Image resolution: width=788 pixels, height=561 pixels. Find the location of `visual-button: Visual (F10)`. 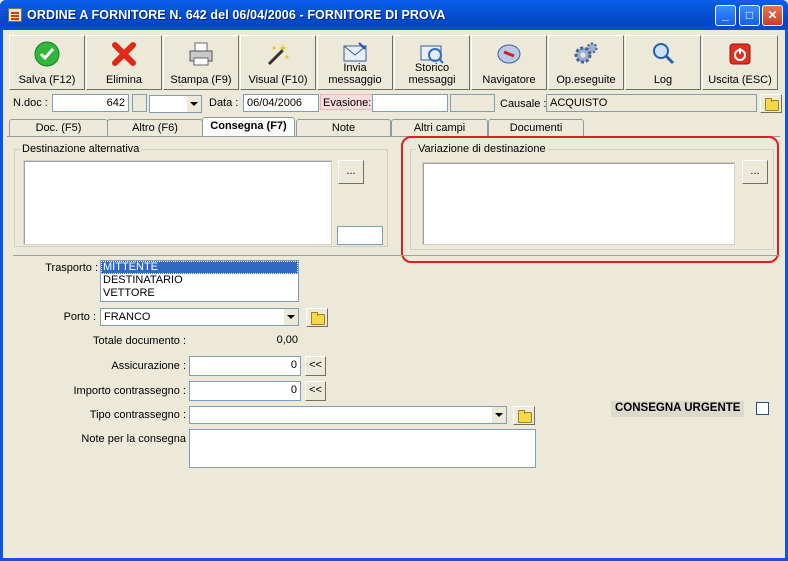

visual-button: Visual (F10) is located at coordinates (278, 62).